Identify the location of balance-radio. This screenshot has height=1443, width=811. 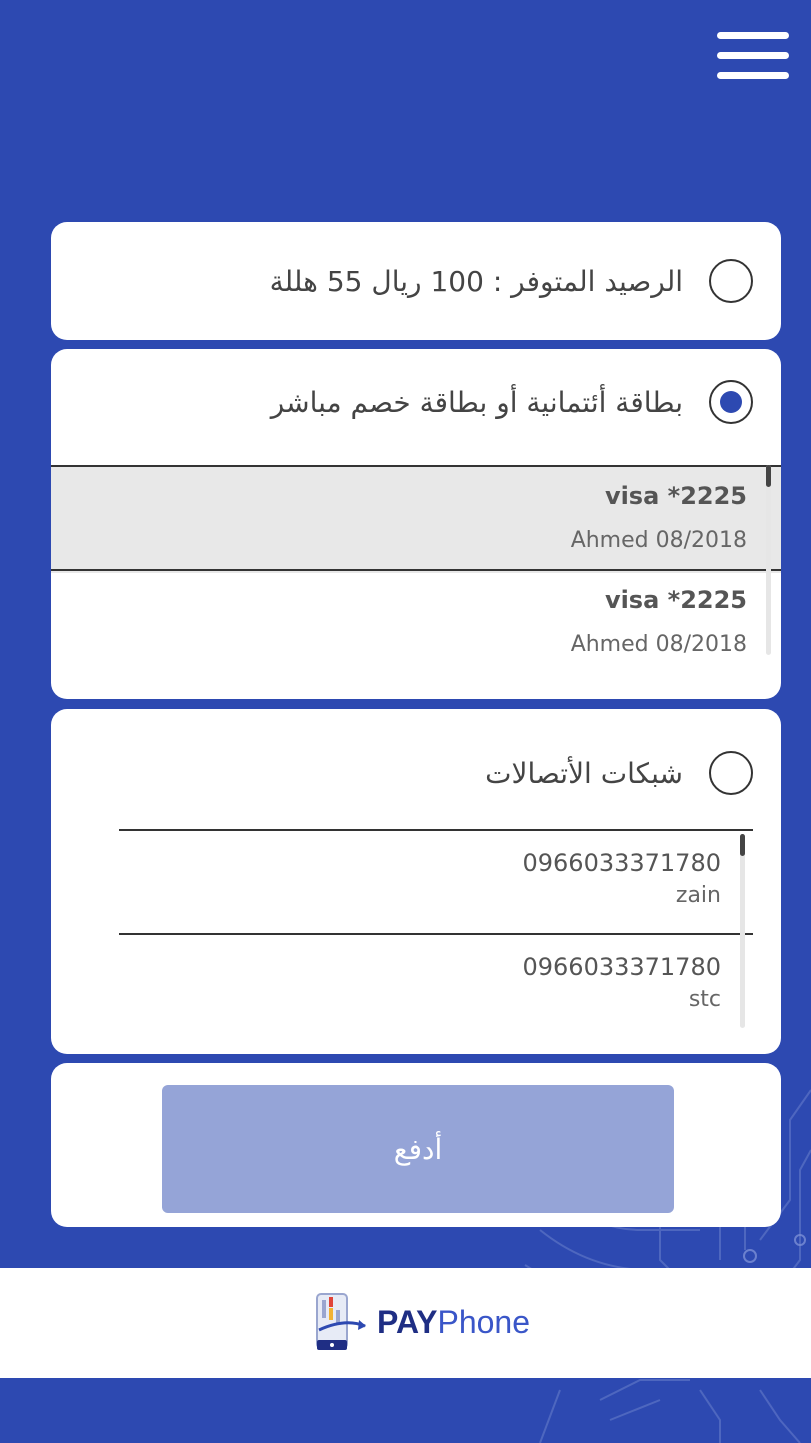
(731, 281).